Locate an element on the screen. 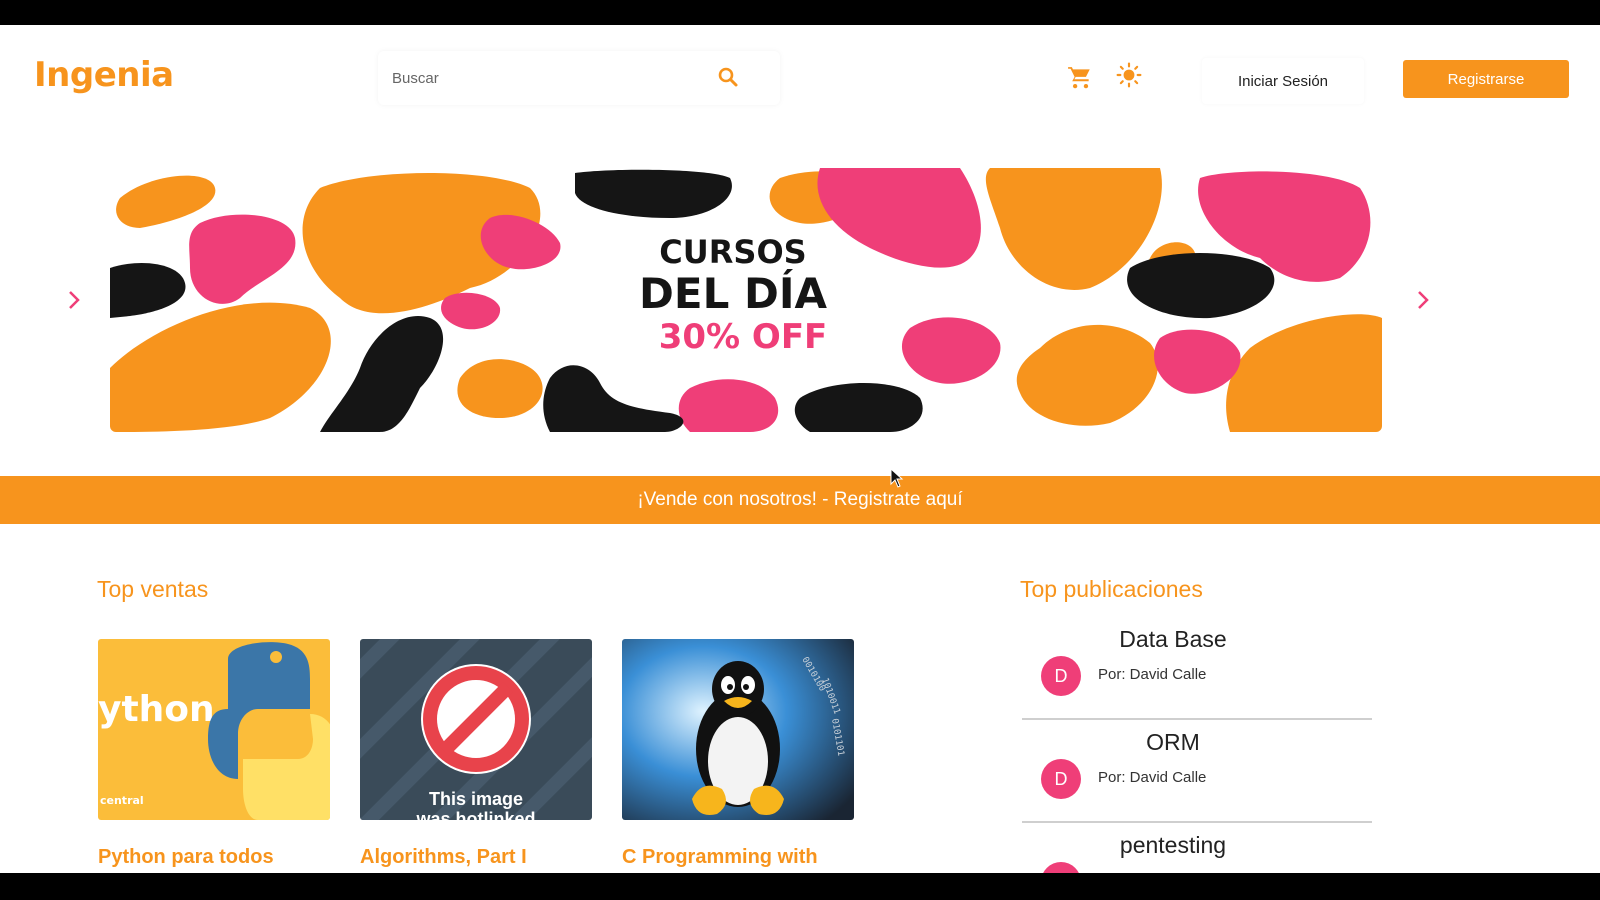 Image resolution: width=1600 pixels, height=900 pixels. hotlink-thumb-text: This image is located at coordinates (476, 799).